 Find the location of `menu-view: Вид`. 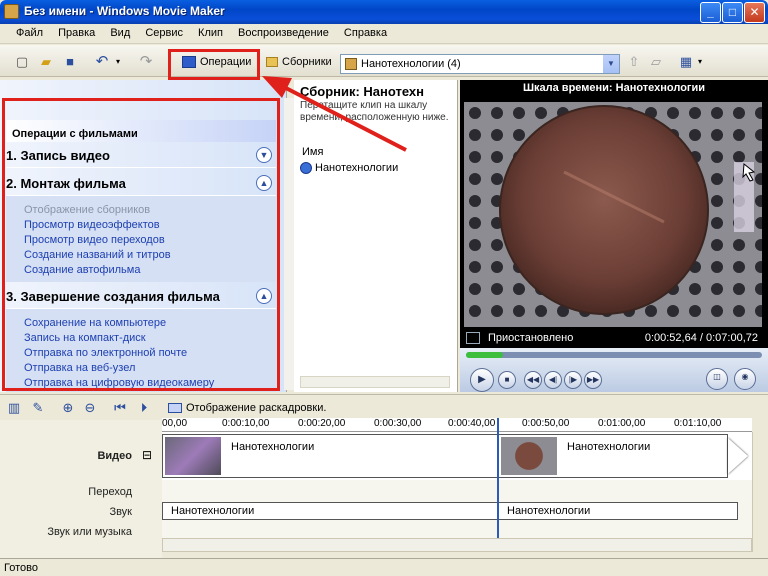

menu-view: Вид is located at coordinates (120, 34).